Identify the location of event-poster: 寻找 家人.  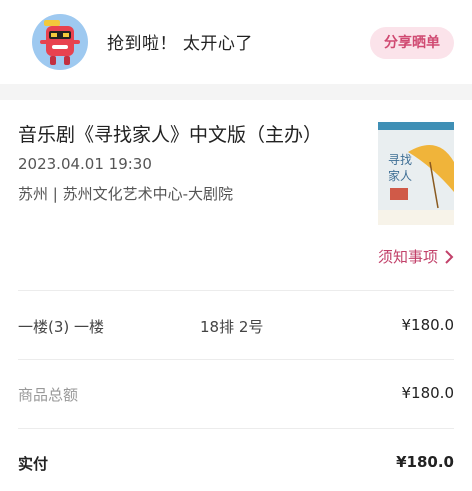
(416, 173).